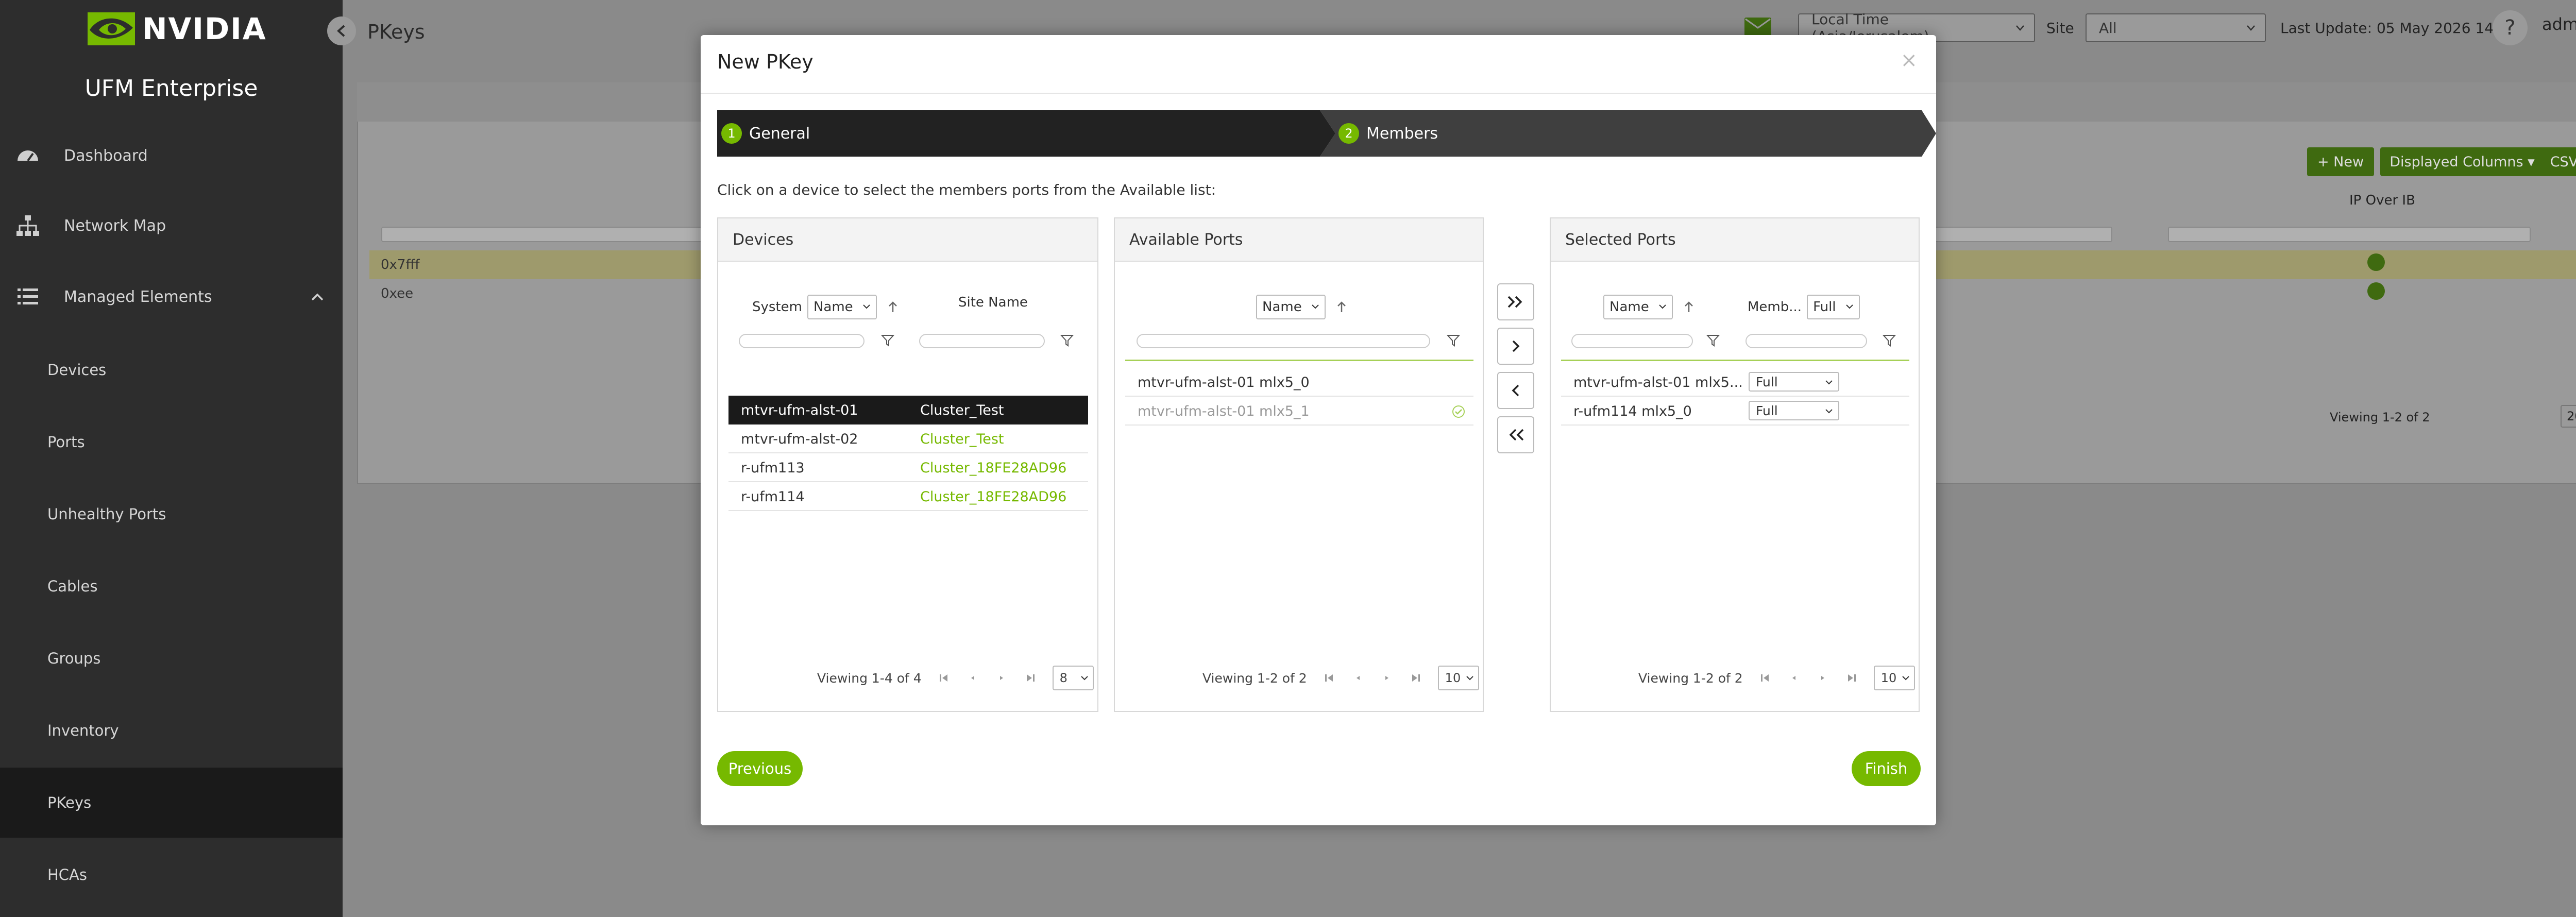 The height and width of the screenshot is (917, 2576). What do you see at coordinates (1299, 383) in the screenshot?
I see `available-port-row: mtvr-ufm-alst-01 mlx5_0` at bounding box center [1299, 383].